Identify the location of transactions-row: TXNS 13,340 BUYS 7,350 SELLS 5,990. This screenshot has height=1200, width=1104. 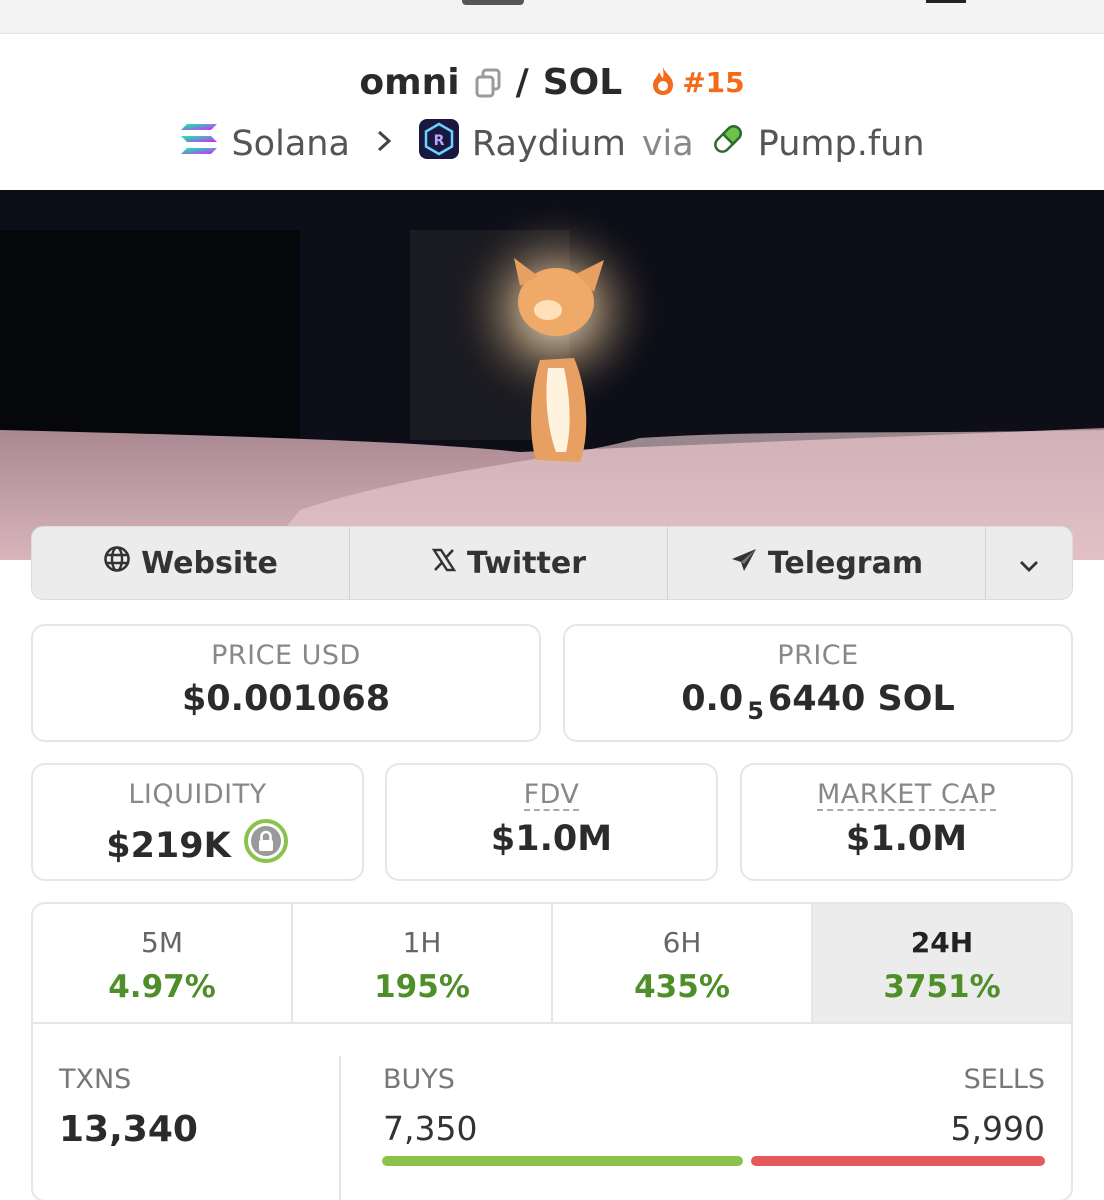
(552, 1112).